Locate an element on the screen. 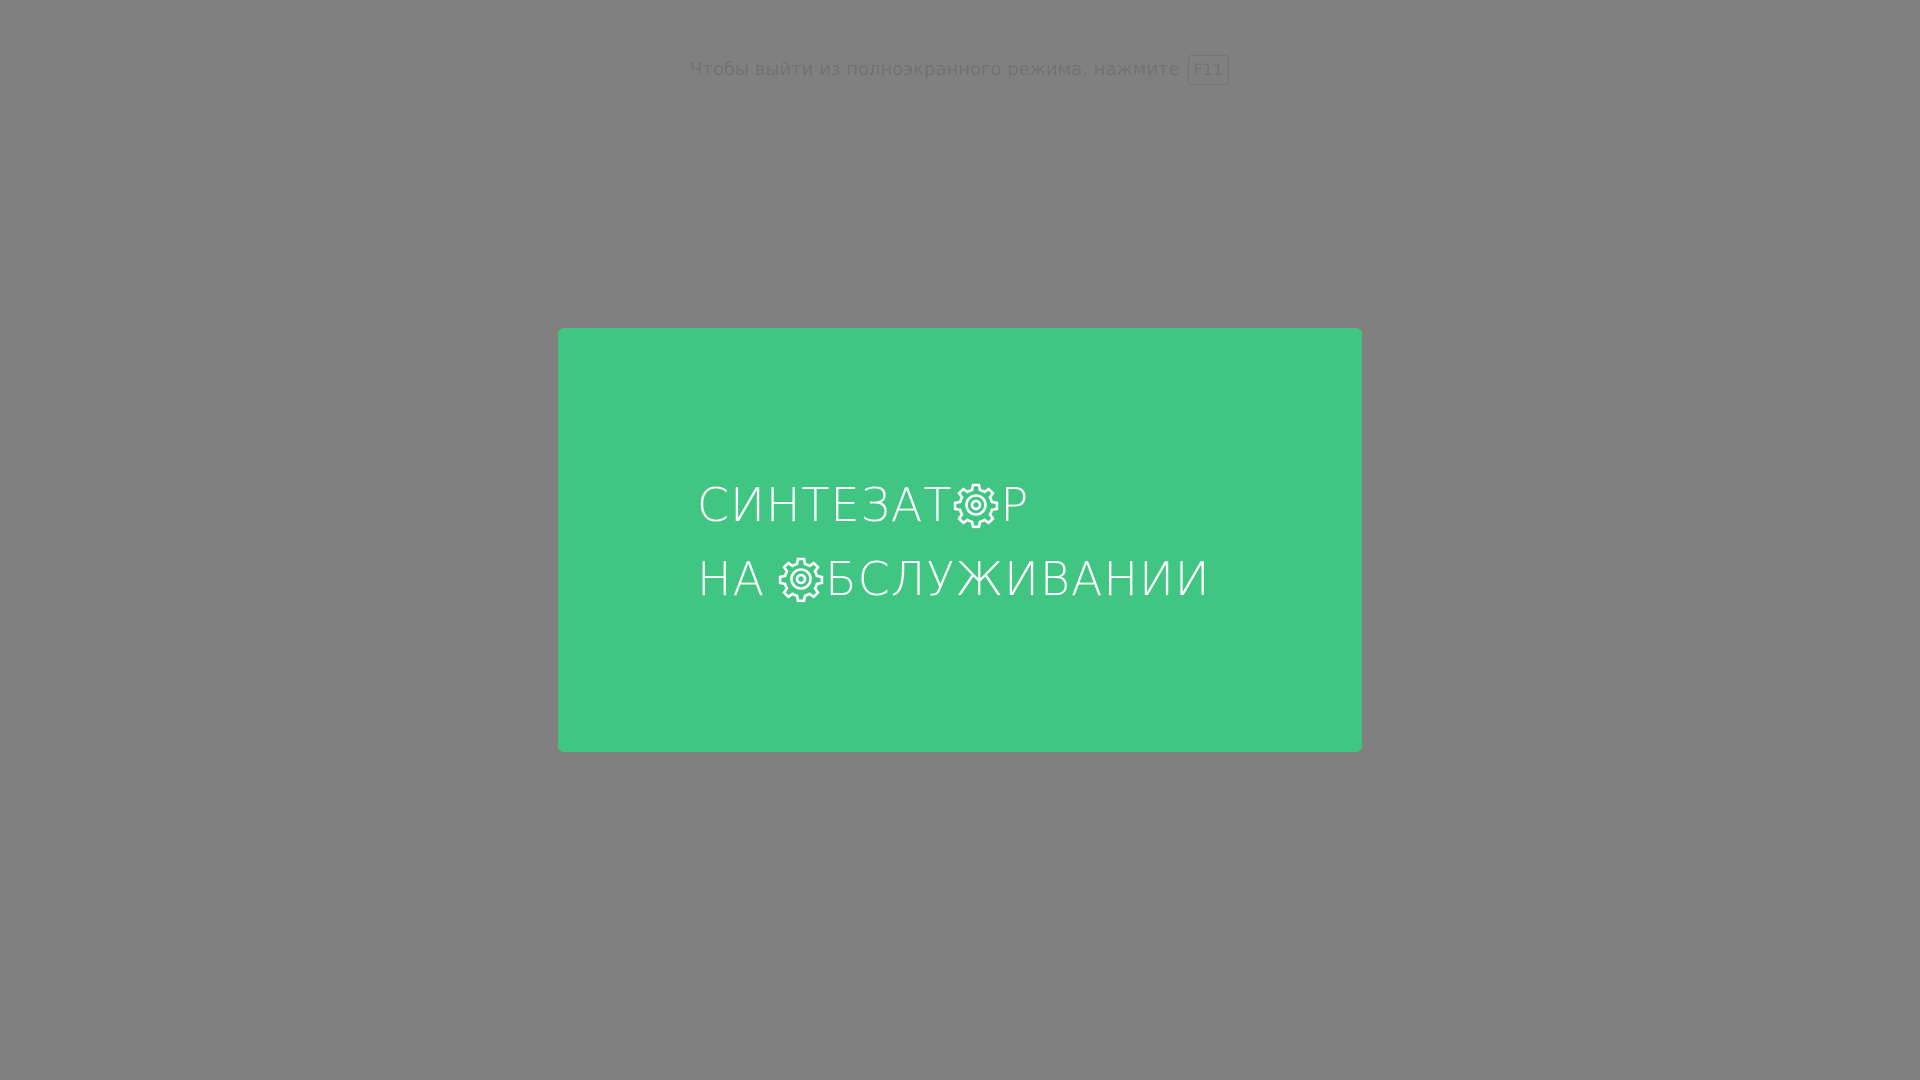  maintenance-headline: СИНТЕЗАТ Р НА БСЛУЖИВАНИИ is located at coordinates (954, 542).